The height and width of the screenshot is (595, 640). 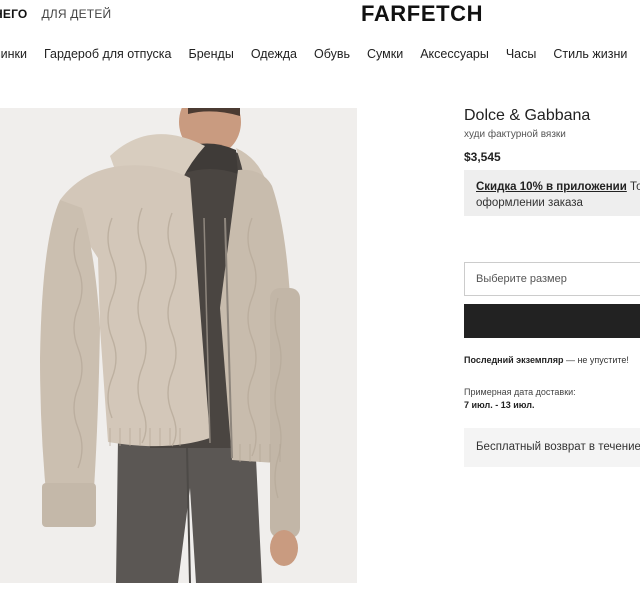 What do you see at coordinates (514, 360) in the screenshot?
I see `stock-notice-bold: Последний экземпляр` at bounding box center [514, 360].